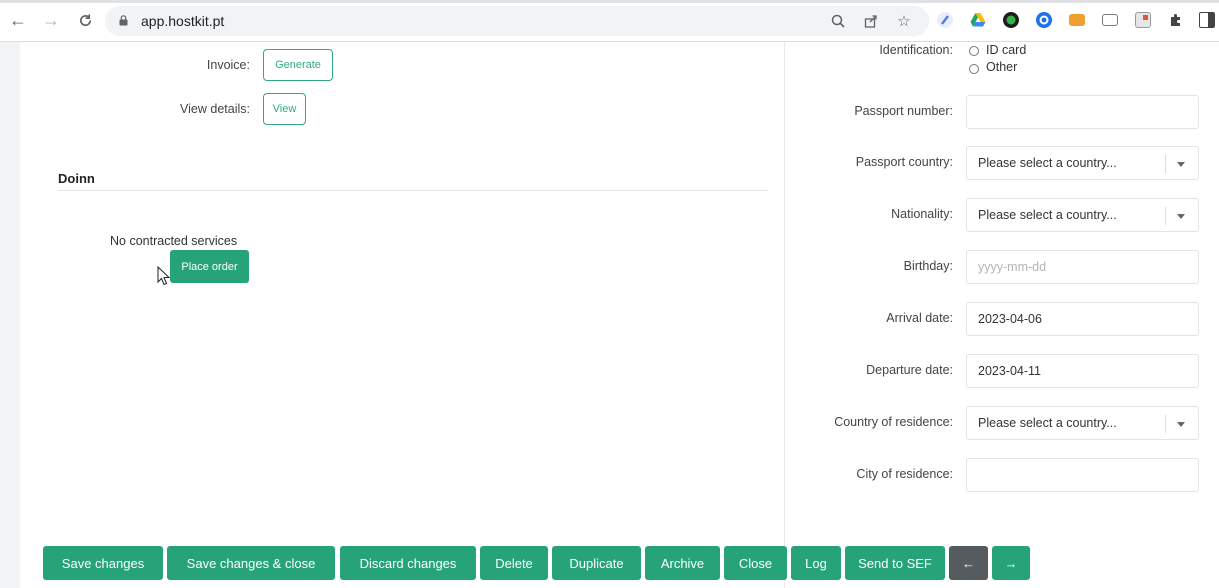 This screenshot has width=1219, height=588. I want to click on google-drive-icon, so click(978, 20).